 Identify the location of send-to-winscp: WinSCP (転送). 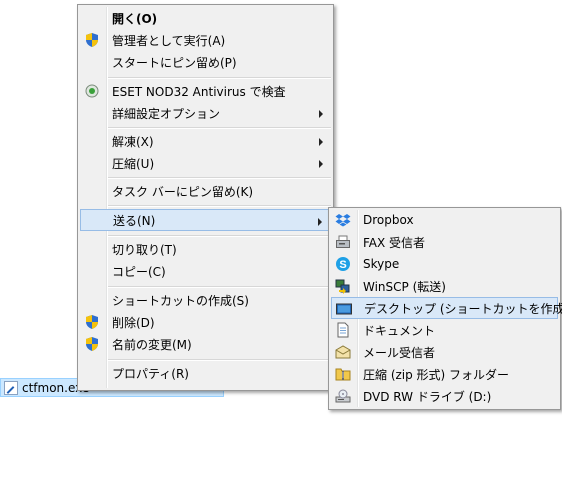
(444, 286).